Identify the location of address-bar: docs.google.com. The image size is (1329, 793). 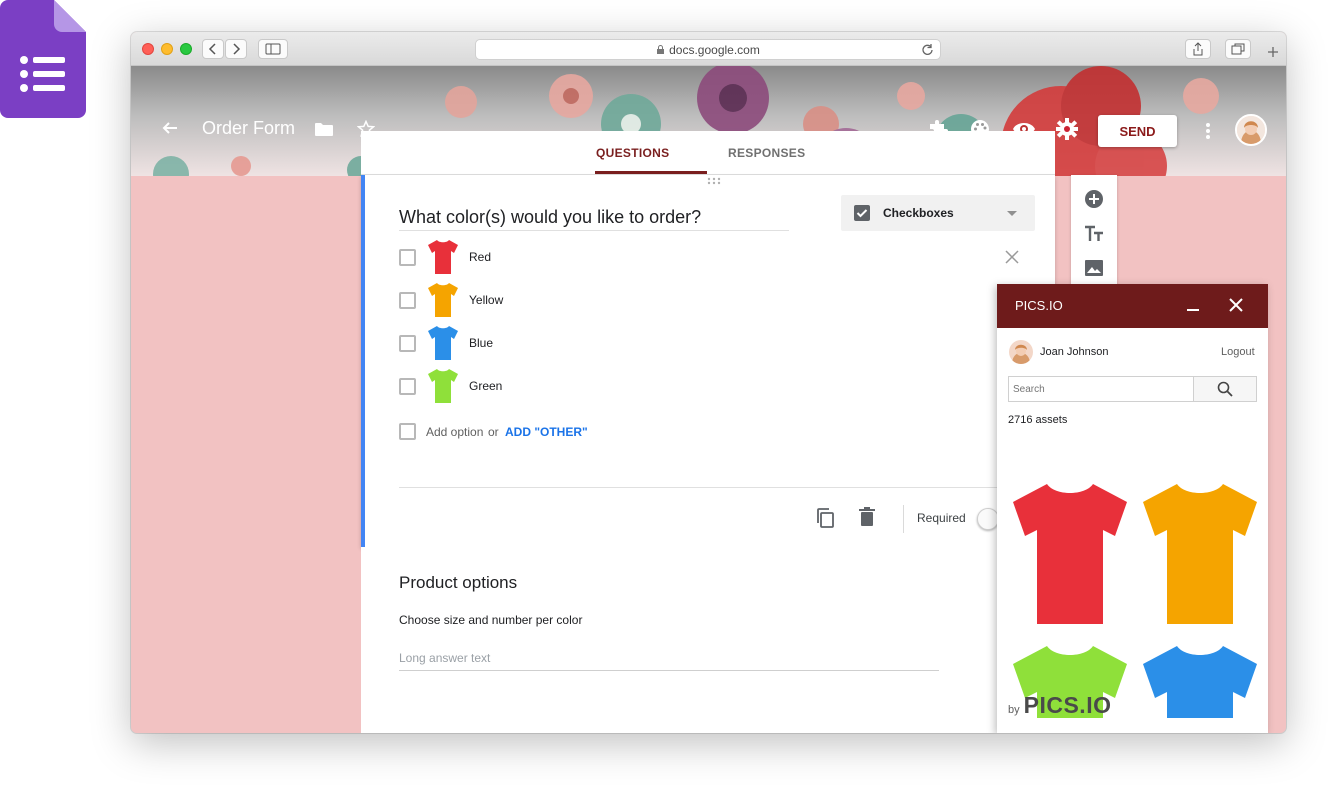
(708, 49).